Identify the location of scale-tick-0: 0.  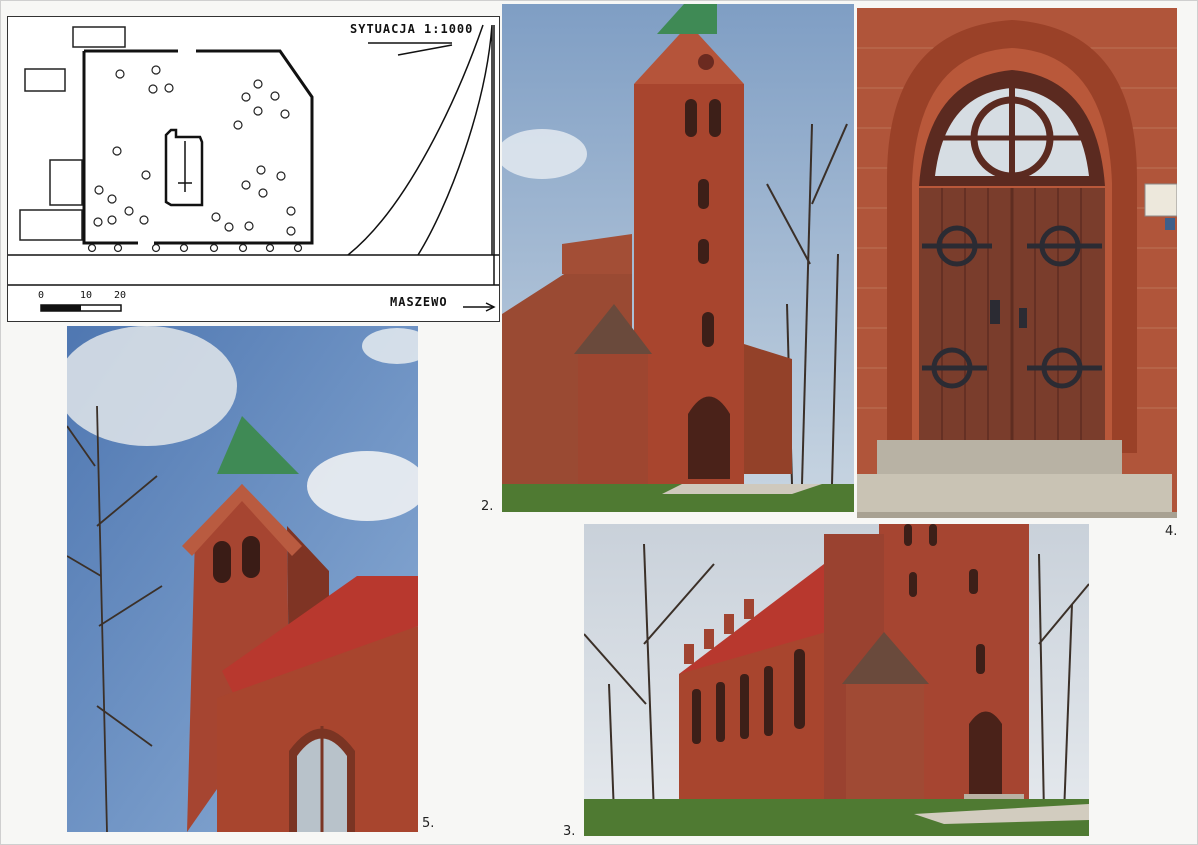
(41, 295).